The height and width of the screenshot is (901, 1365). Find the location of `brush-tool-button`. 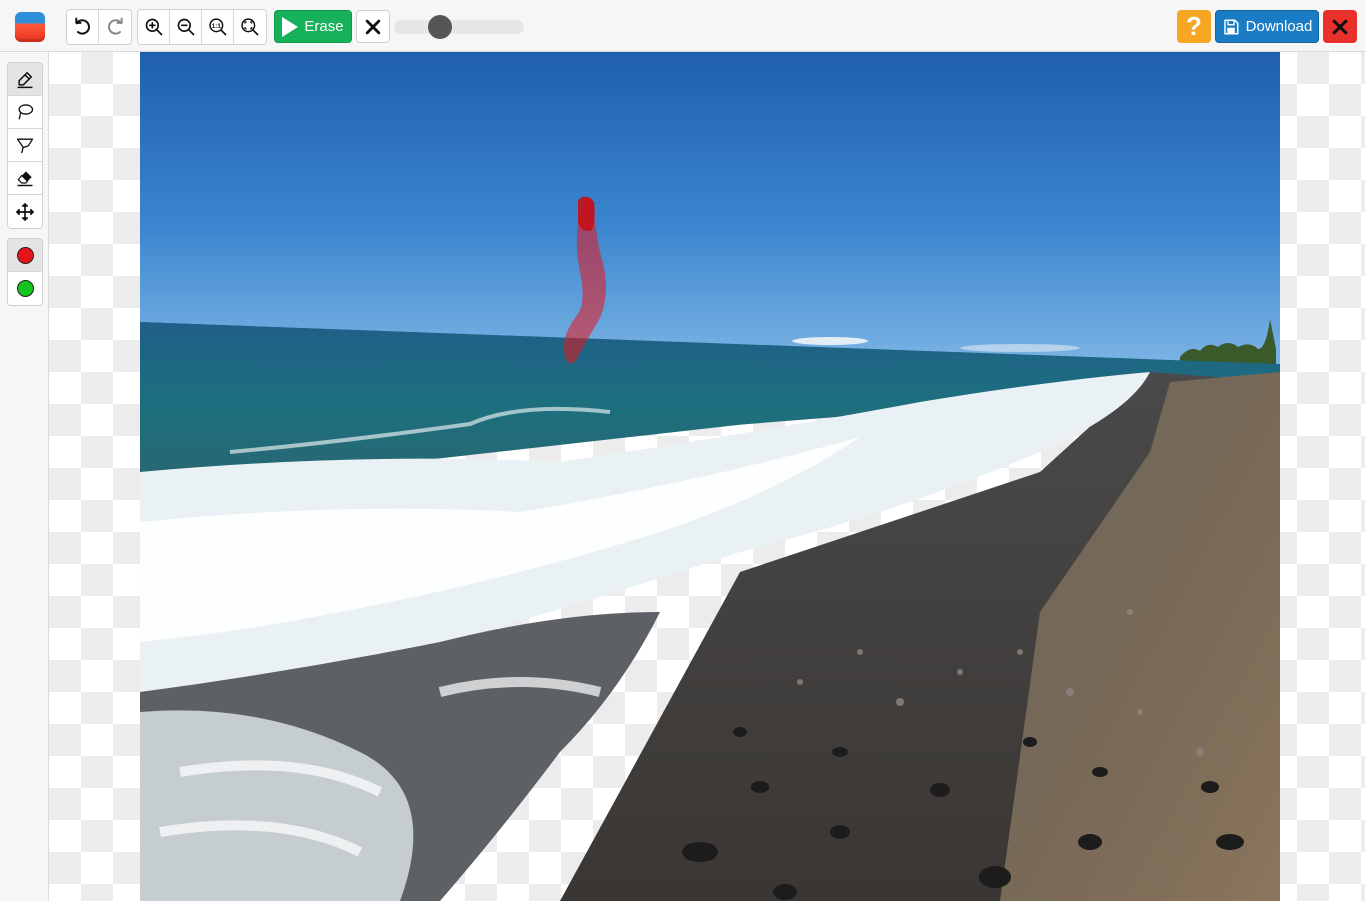

brush-tool-button is located at coordinates (25, 79).